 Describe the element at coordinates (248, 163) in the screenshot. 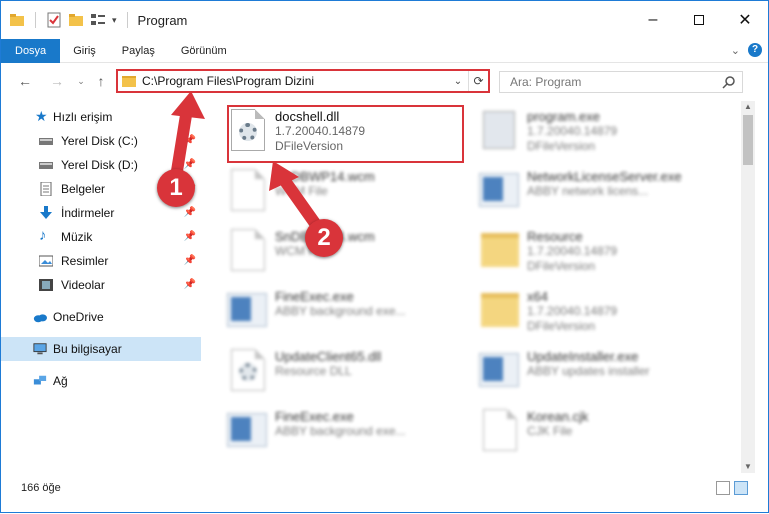

I see `tutorial-arrows` at that location.